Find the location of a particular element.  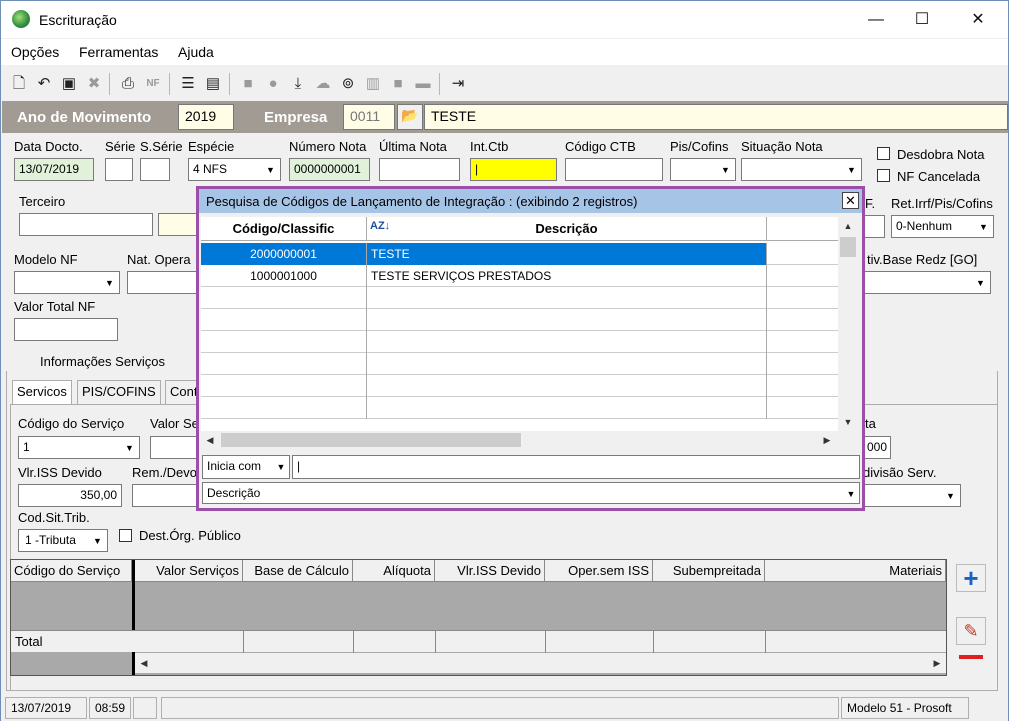

col-valor-servicos: Valor Serviços is located at coordinates (189, 571).